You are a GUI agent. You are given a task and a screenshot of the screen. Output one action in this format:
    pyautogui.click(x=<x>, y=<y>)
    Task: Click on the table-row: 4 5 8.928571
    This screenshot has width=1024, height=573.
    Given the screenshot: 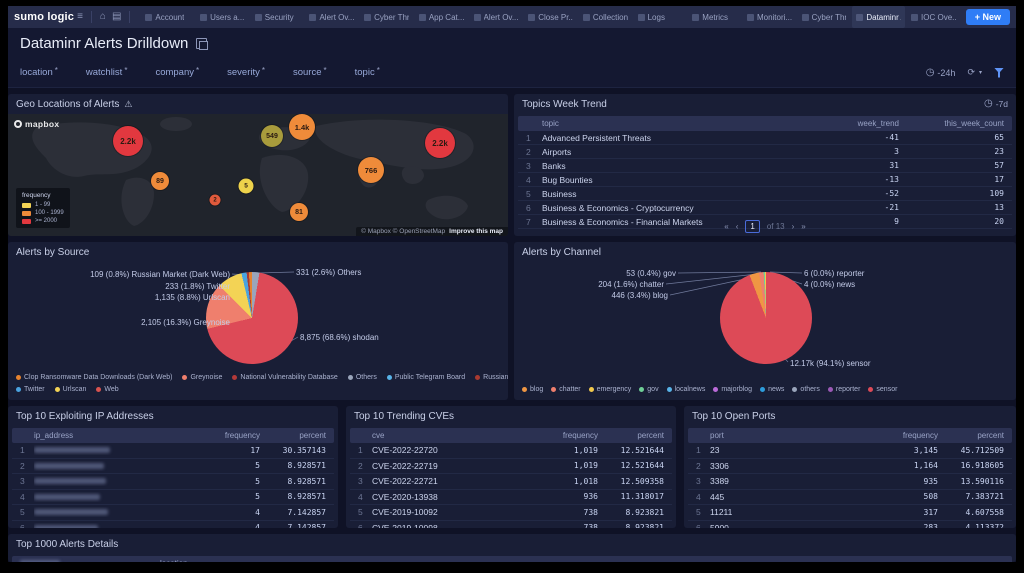 What is the action you would take?
    pyautogui.click(x=173, y=497)
    